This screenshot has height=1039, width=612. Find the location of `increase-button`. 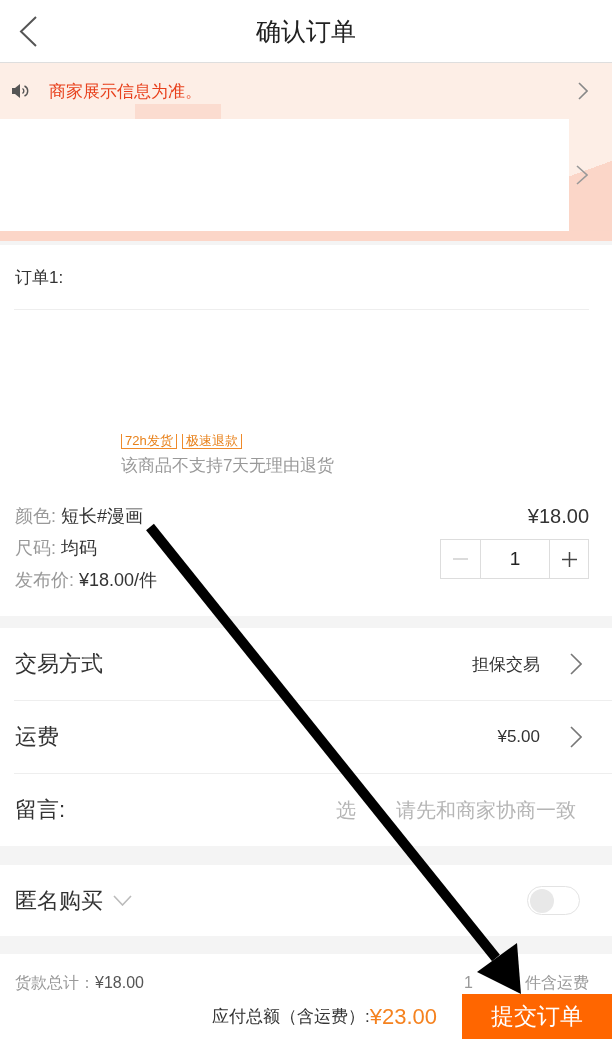

increase-button is located at coordinates (569, 559).